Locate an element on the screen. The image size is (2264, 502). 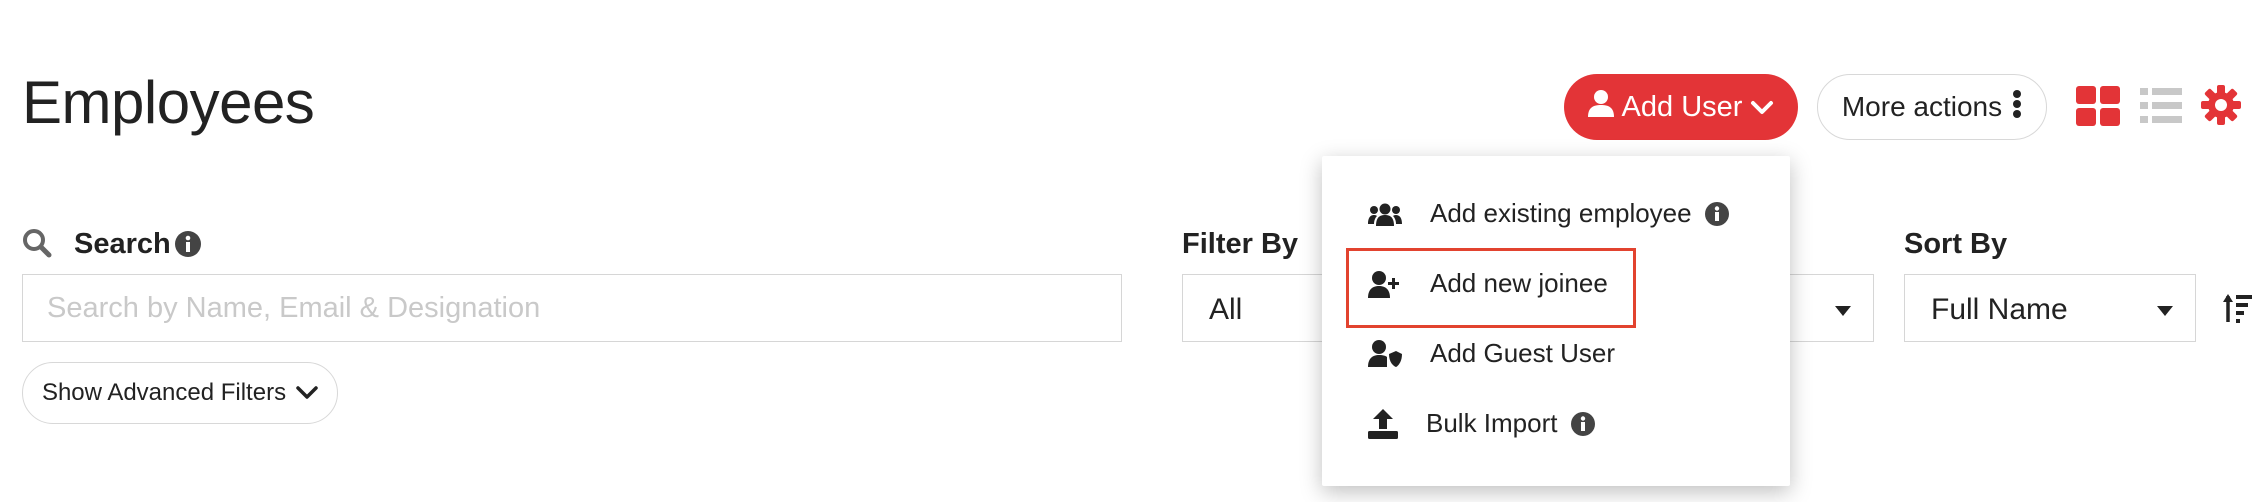
advanced-filters-label: Show Advanced Filters is located at coordinates (164, 392).